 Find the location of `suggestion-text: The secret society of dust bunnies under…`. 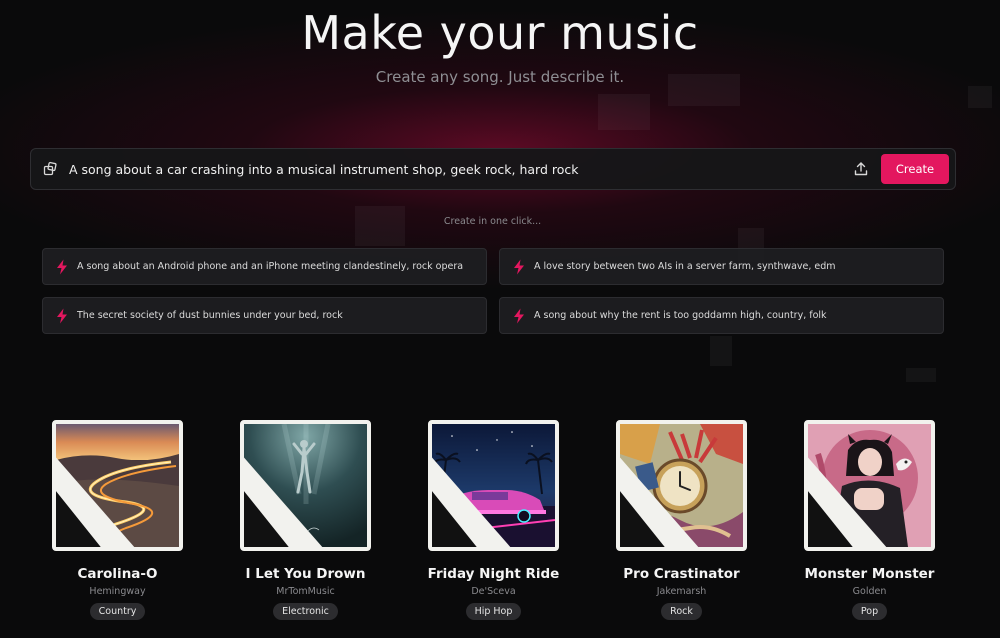

suggestion-text: The secret society of dust bunnies under… is located at coordinates (210, 315).